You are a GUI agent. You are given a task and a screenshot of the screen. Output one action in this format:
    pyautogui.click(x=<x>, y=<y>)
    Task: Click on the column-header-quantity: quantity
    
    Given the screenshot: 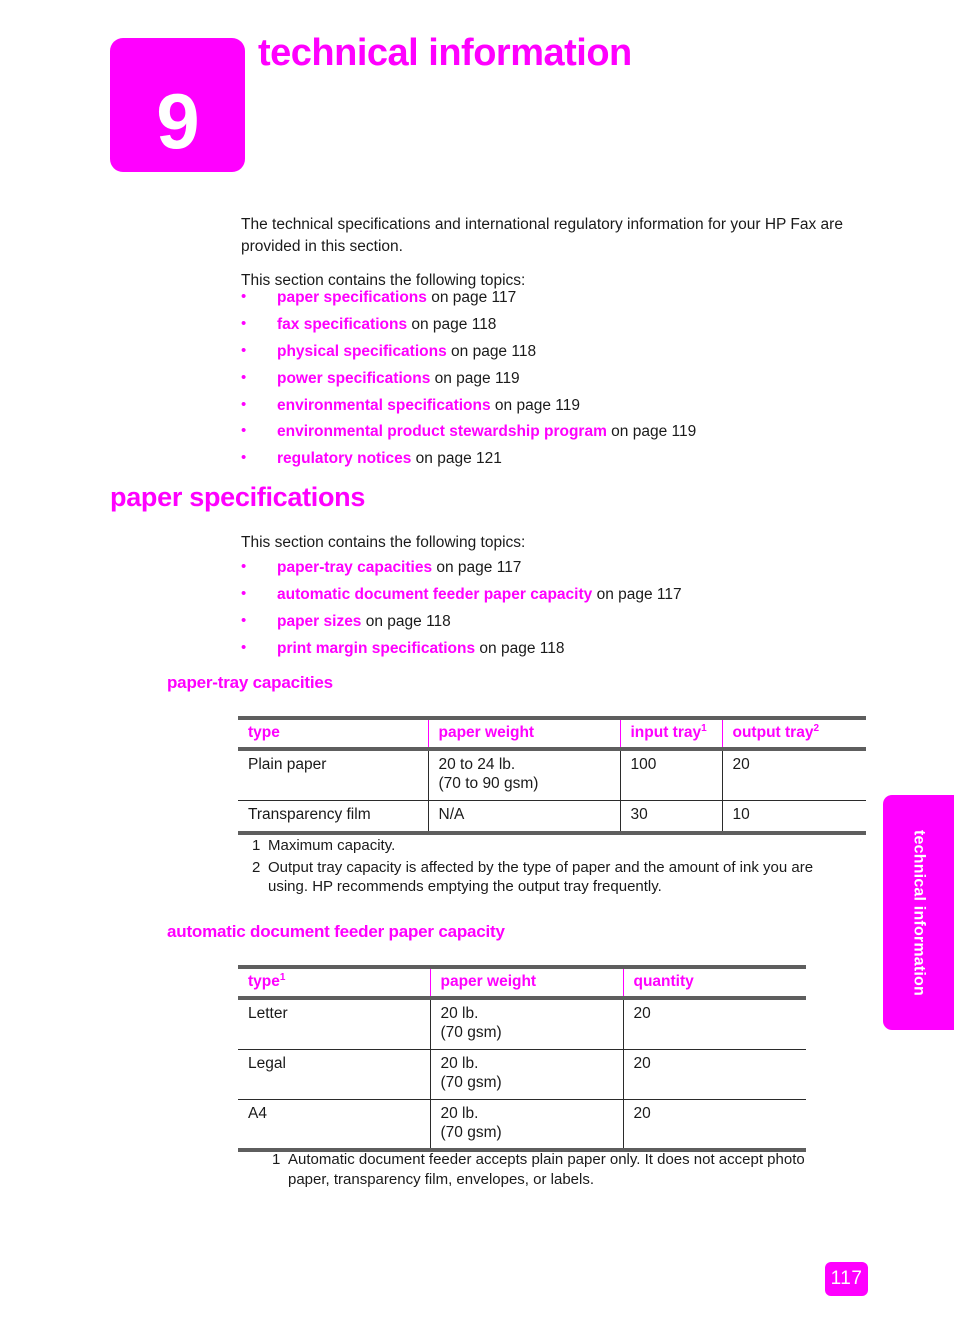 What is the action you would take?
    pyautogui.click(x=714, y=982)
    